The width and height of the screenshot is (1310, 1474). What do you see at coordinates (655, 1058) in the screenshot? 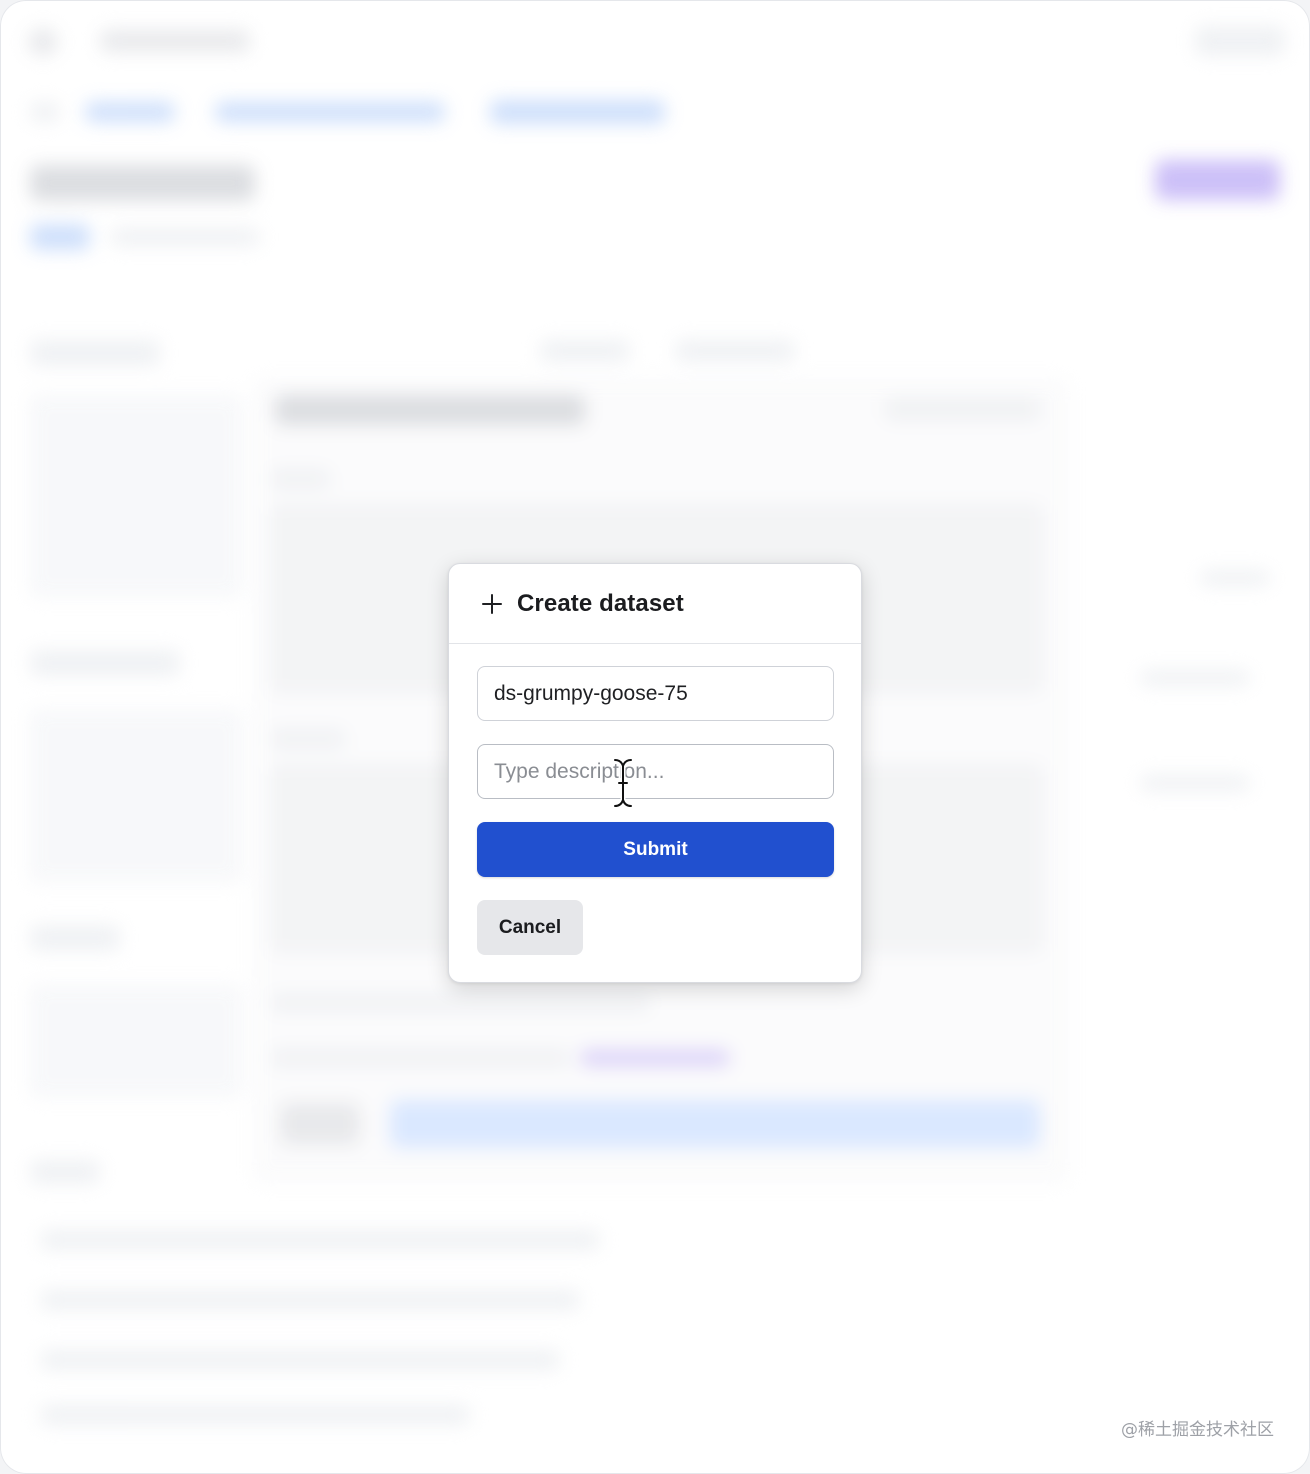
I see `link-placeholder` at bounding box center [655, 1058].